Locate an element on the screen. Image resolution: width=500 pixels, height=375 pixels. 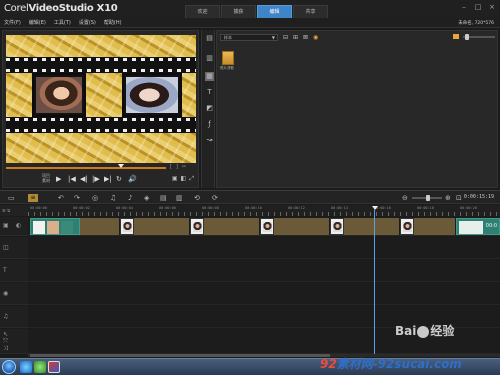
end-clip: 00:0 is located at coordinates (478, 226).